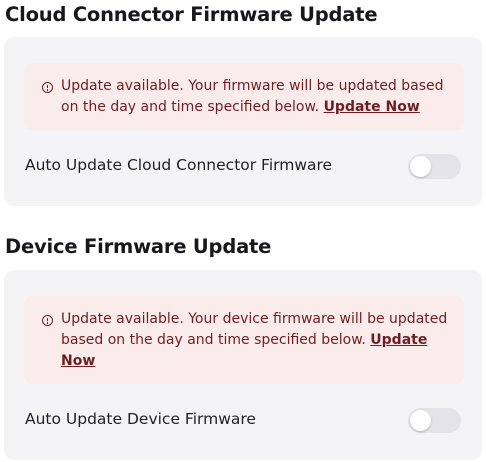 The height and width of the screenshot is (462, 486). I want to click on device-section-title: Device Firmware Update, so click(138, 246).